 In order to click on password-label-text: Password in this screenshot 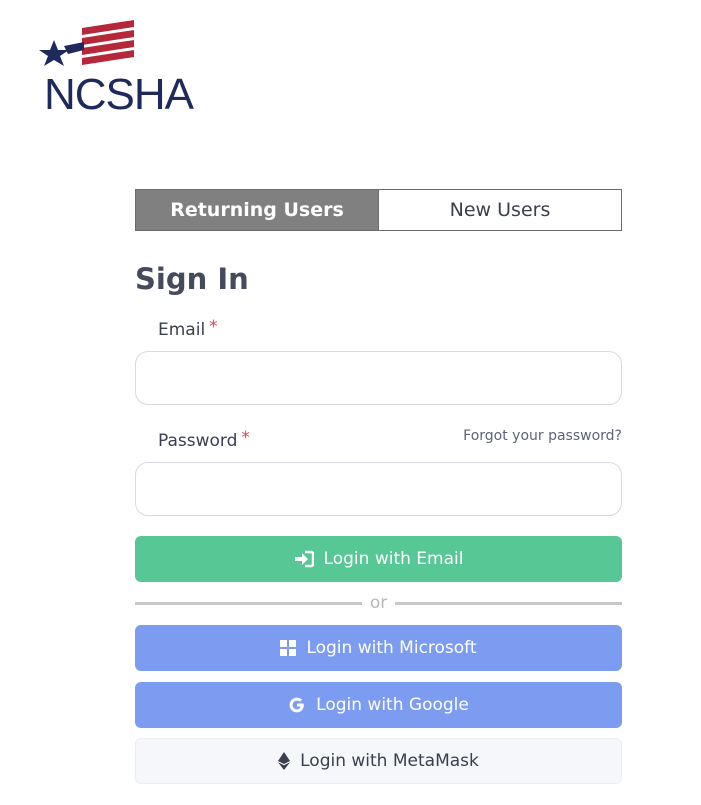, I will do `click(198, 441)`.